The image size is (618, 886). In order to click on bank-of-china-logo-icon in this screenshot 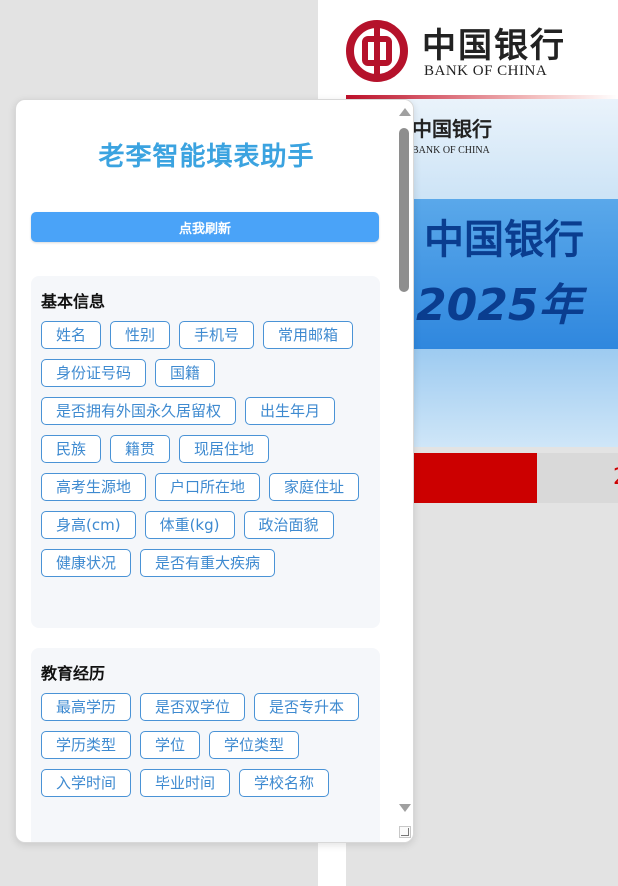, I will do `click(377, 51)`.